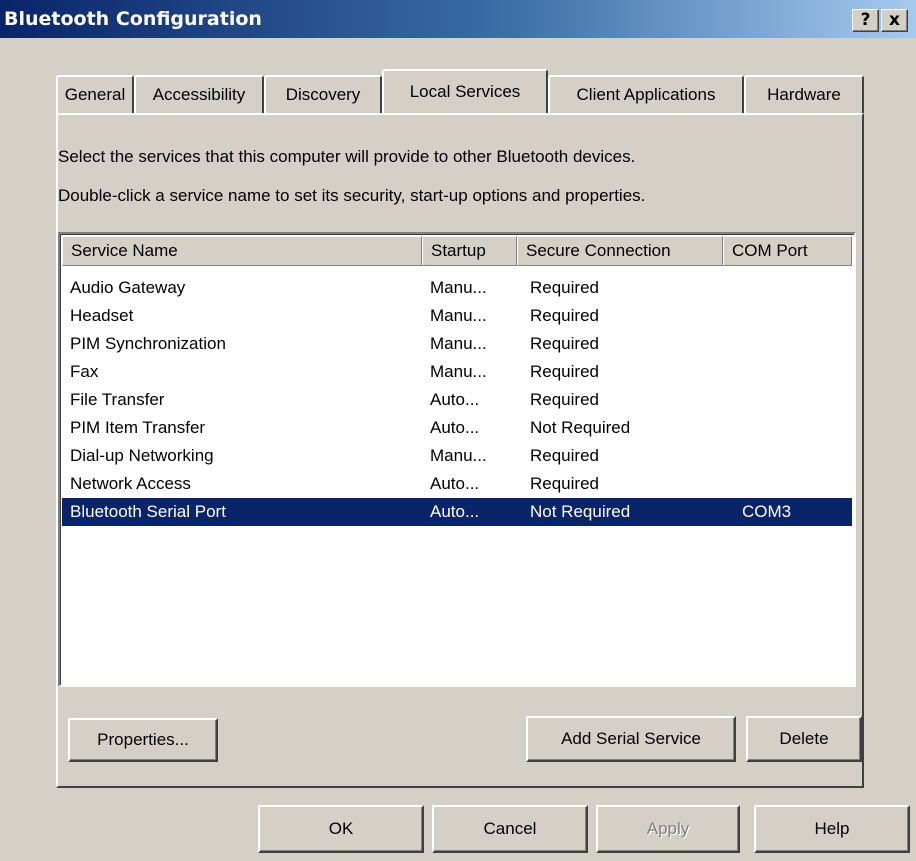 The image size is (916, 861). What do you see at coordinates (469, 251) in the screenshot?
I see `column-header-startup: Startup` at bounding box center [469, 251].